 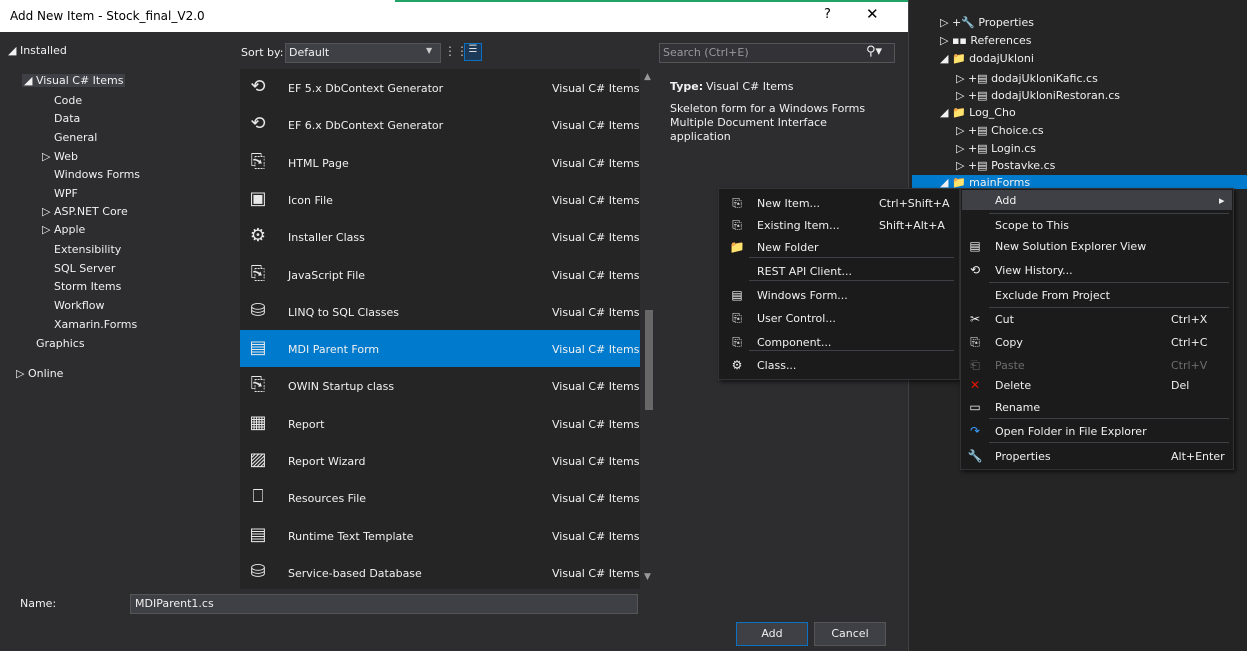 What do you see at coordinates (1017, 407) in the screenshot?
I see `context-menu-item: Rename` at bounding box center [1017, 407].